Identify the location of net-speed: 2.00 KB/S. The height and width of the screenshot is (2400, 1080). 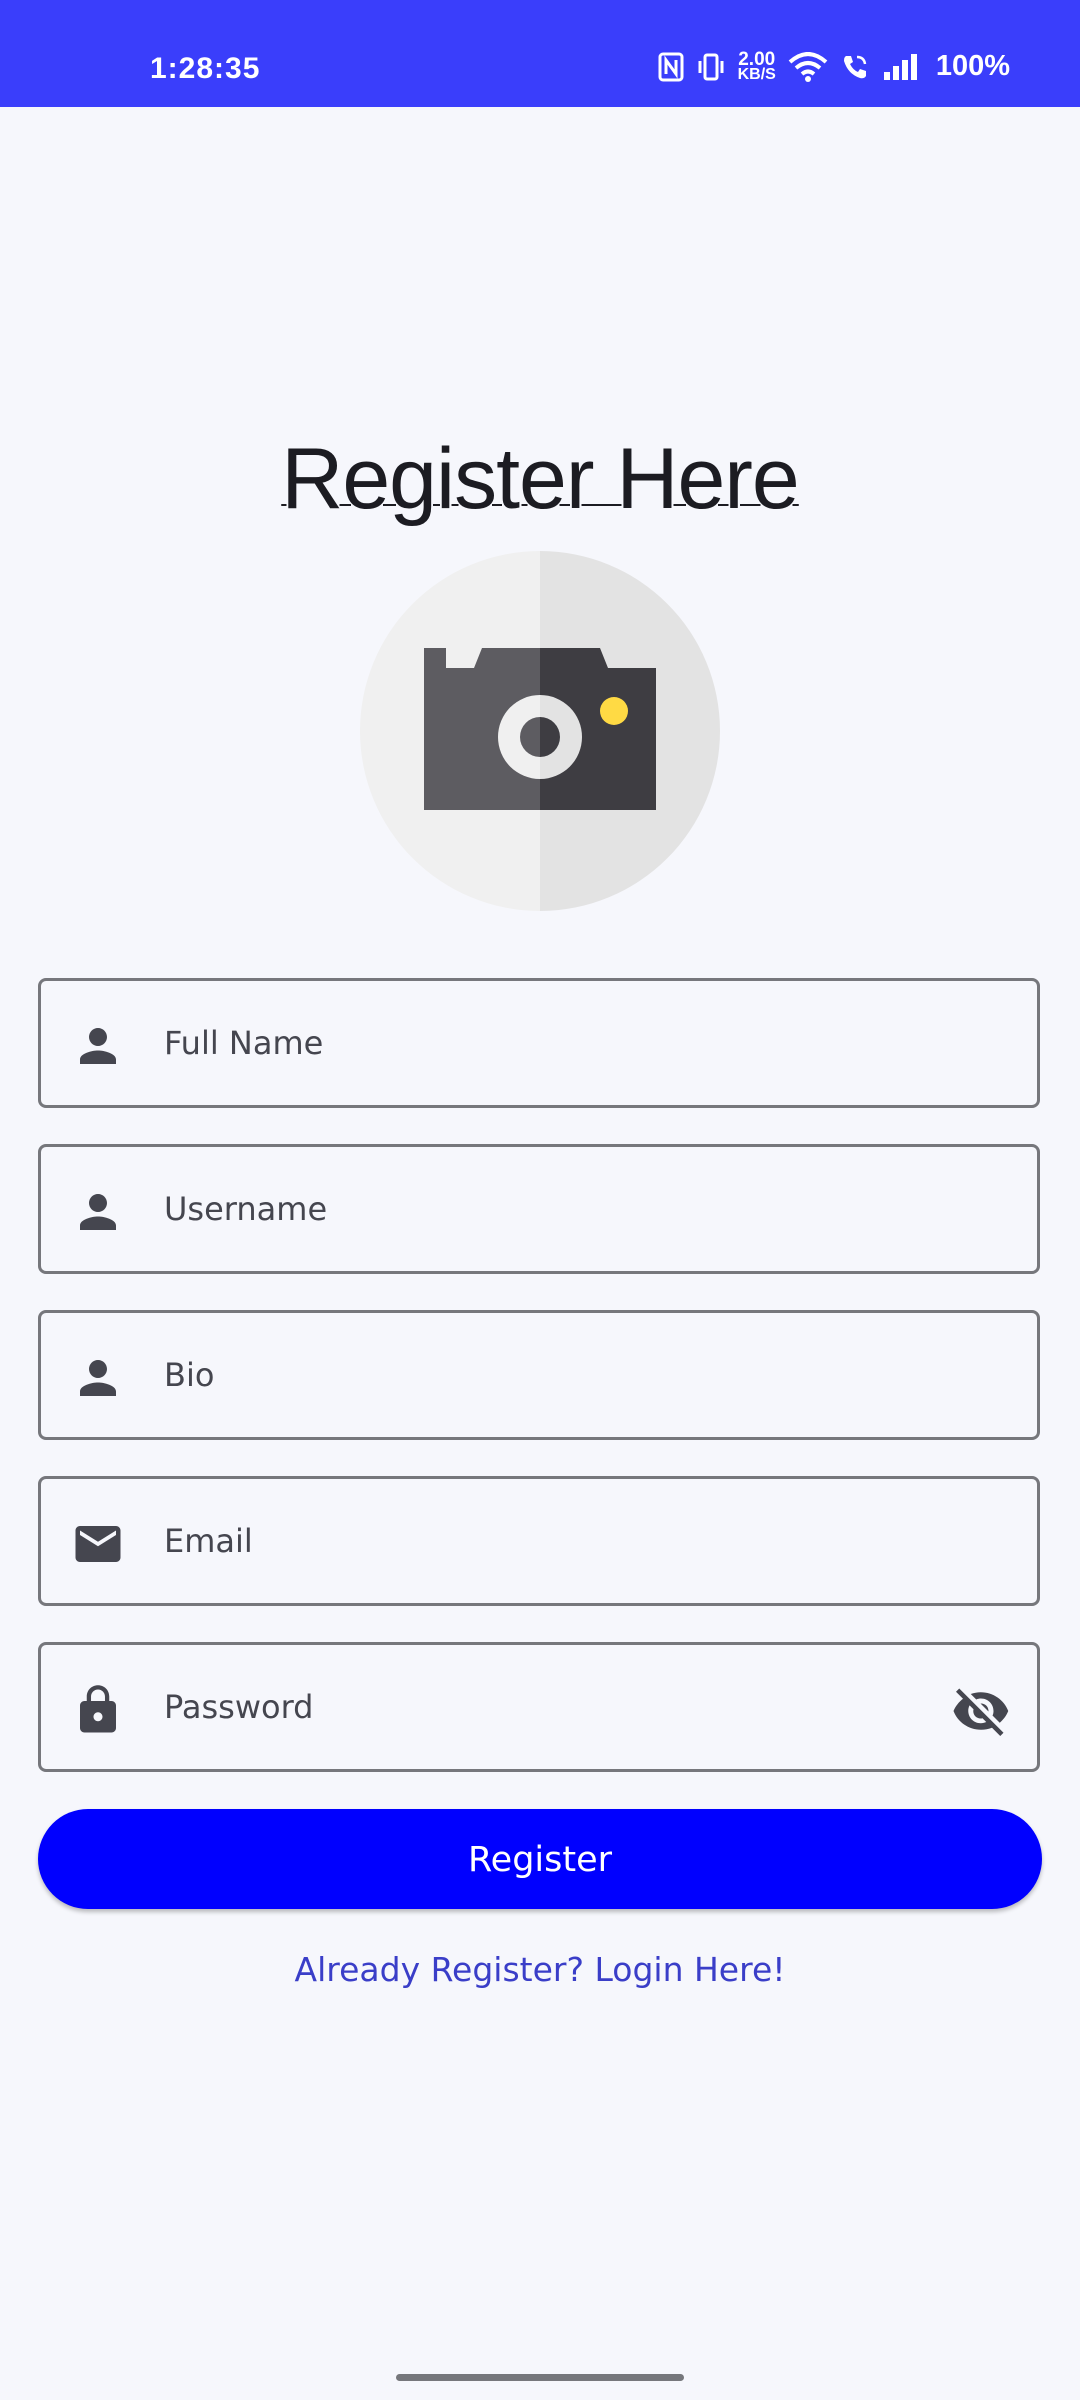
(756, 65).